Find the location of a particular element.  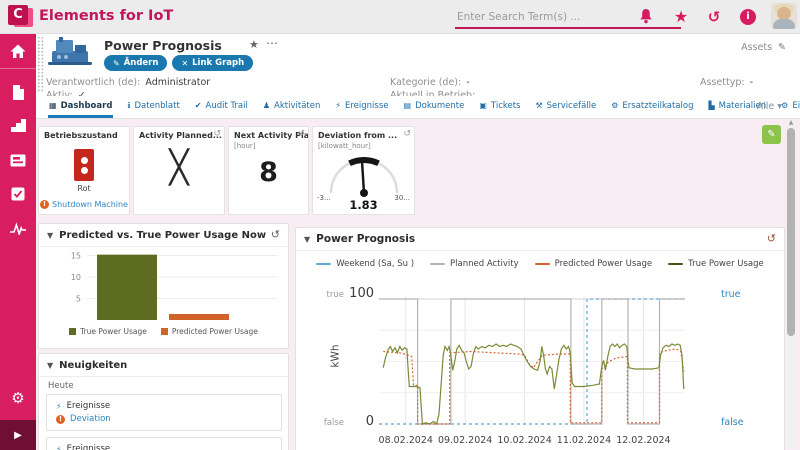

x-tick-label: 09.02.2024 is located at coordinates (465, 440).